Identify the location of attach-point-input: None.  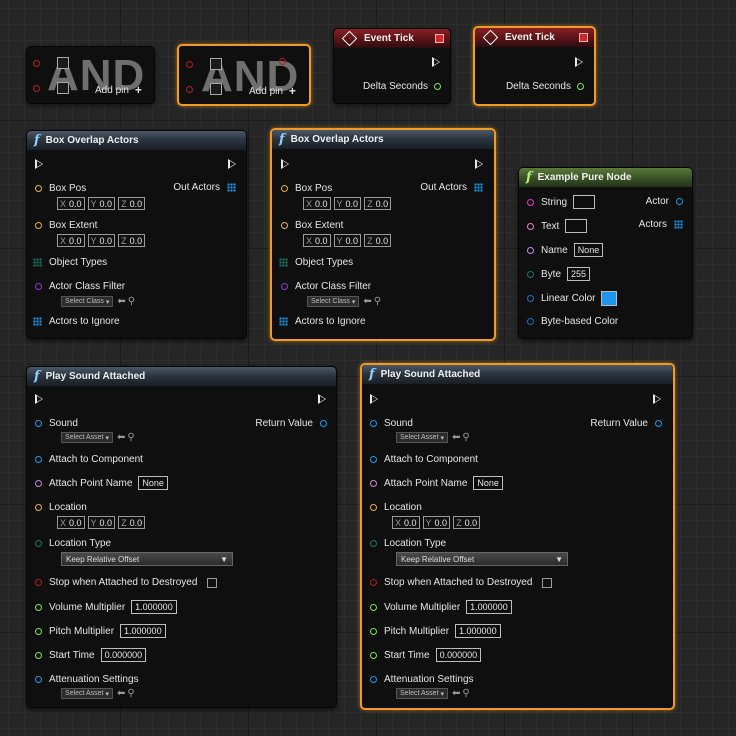
(488, 483).